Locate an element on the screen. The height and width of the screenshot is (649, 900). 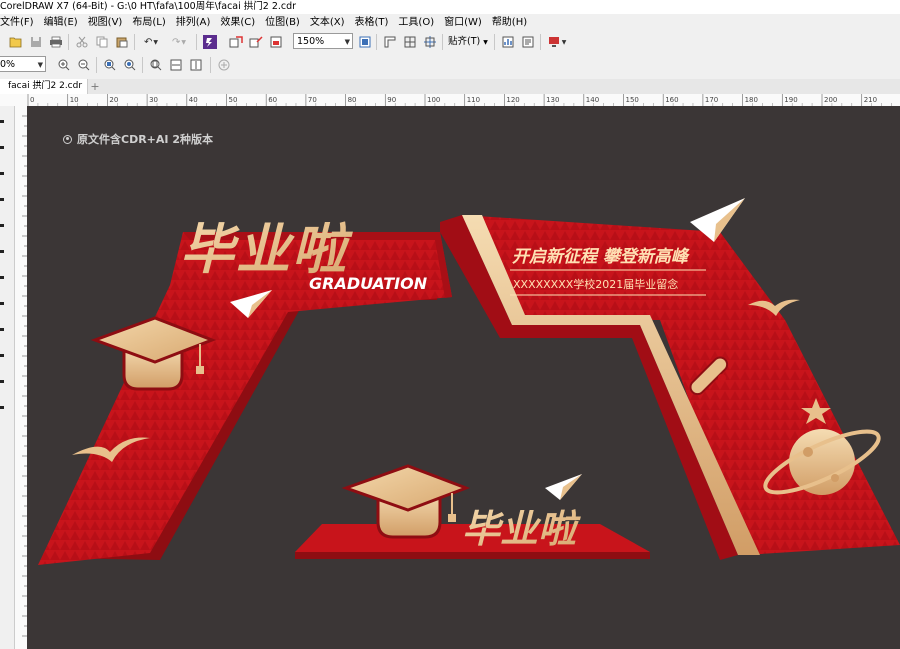
ruler-tick-label: 40 is located at coordinates (193, 100).